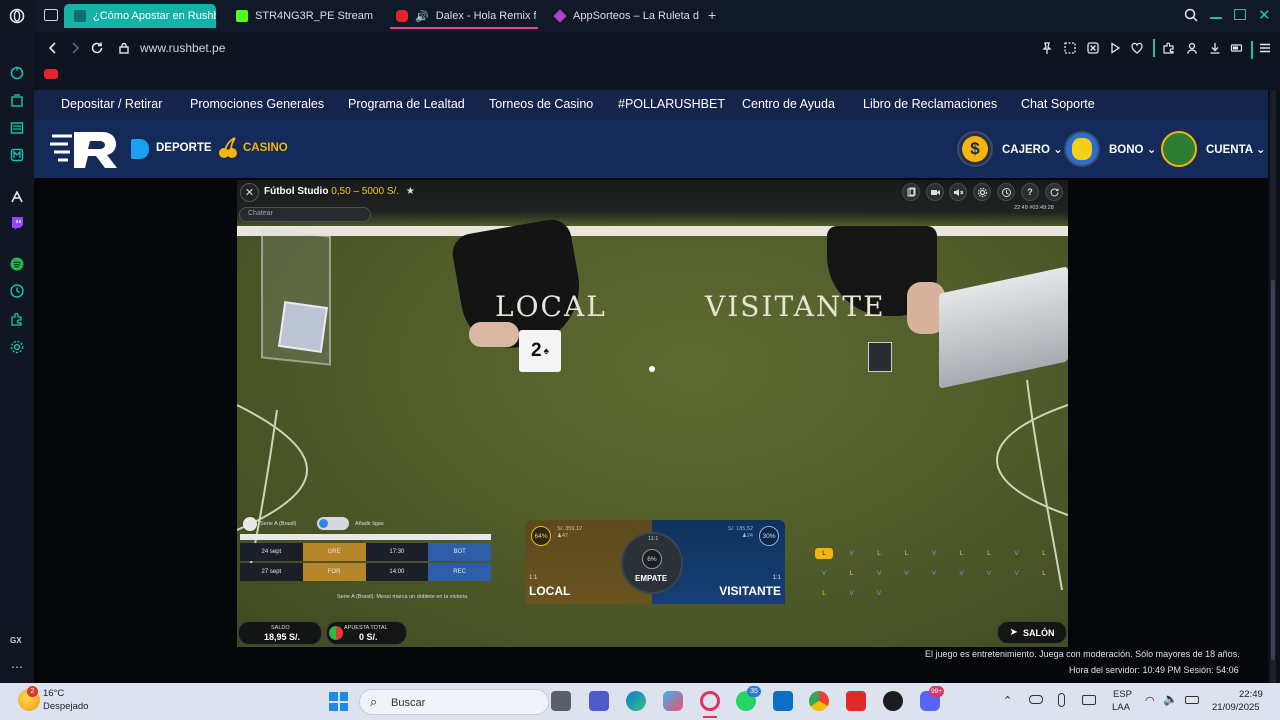 The width and height of the screenshot is (1280, 720). Describe the element at coordinates (17, 197) in the screenshot. I see `aria-ai-icon` at that location.